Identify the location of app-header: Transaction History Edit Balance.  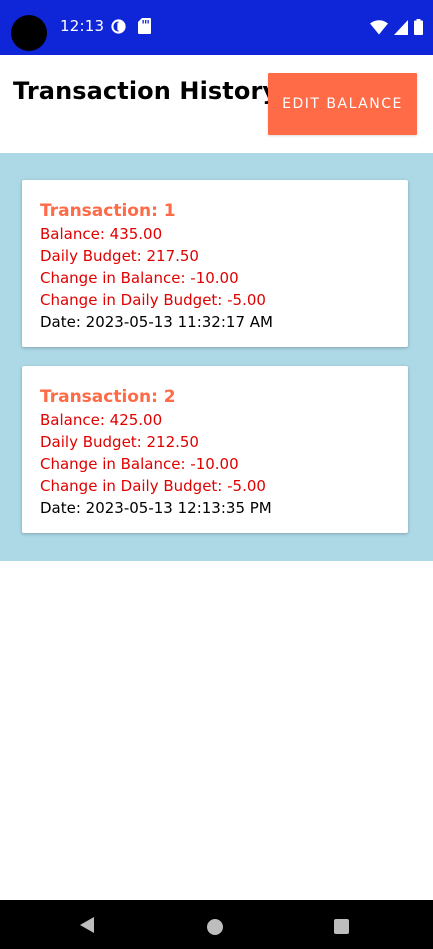
(216, 104).